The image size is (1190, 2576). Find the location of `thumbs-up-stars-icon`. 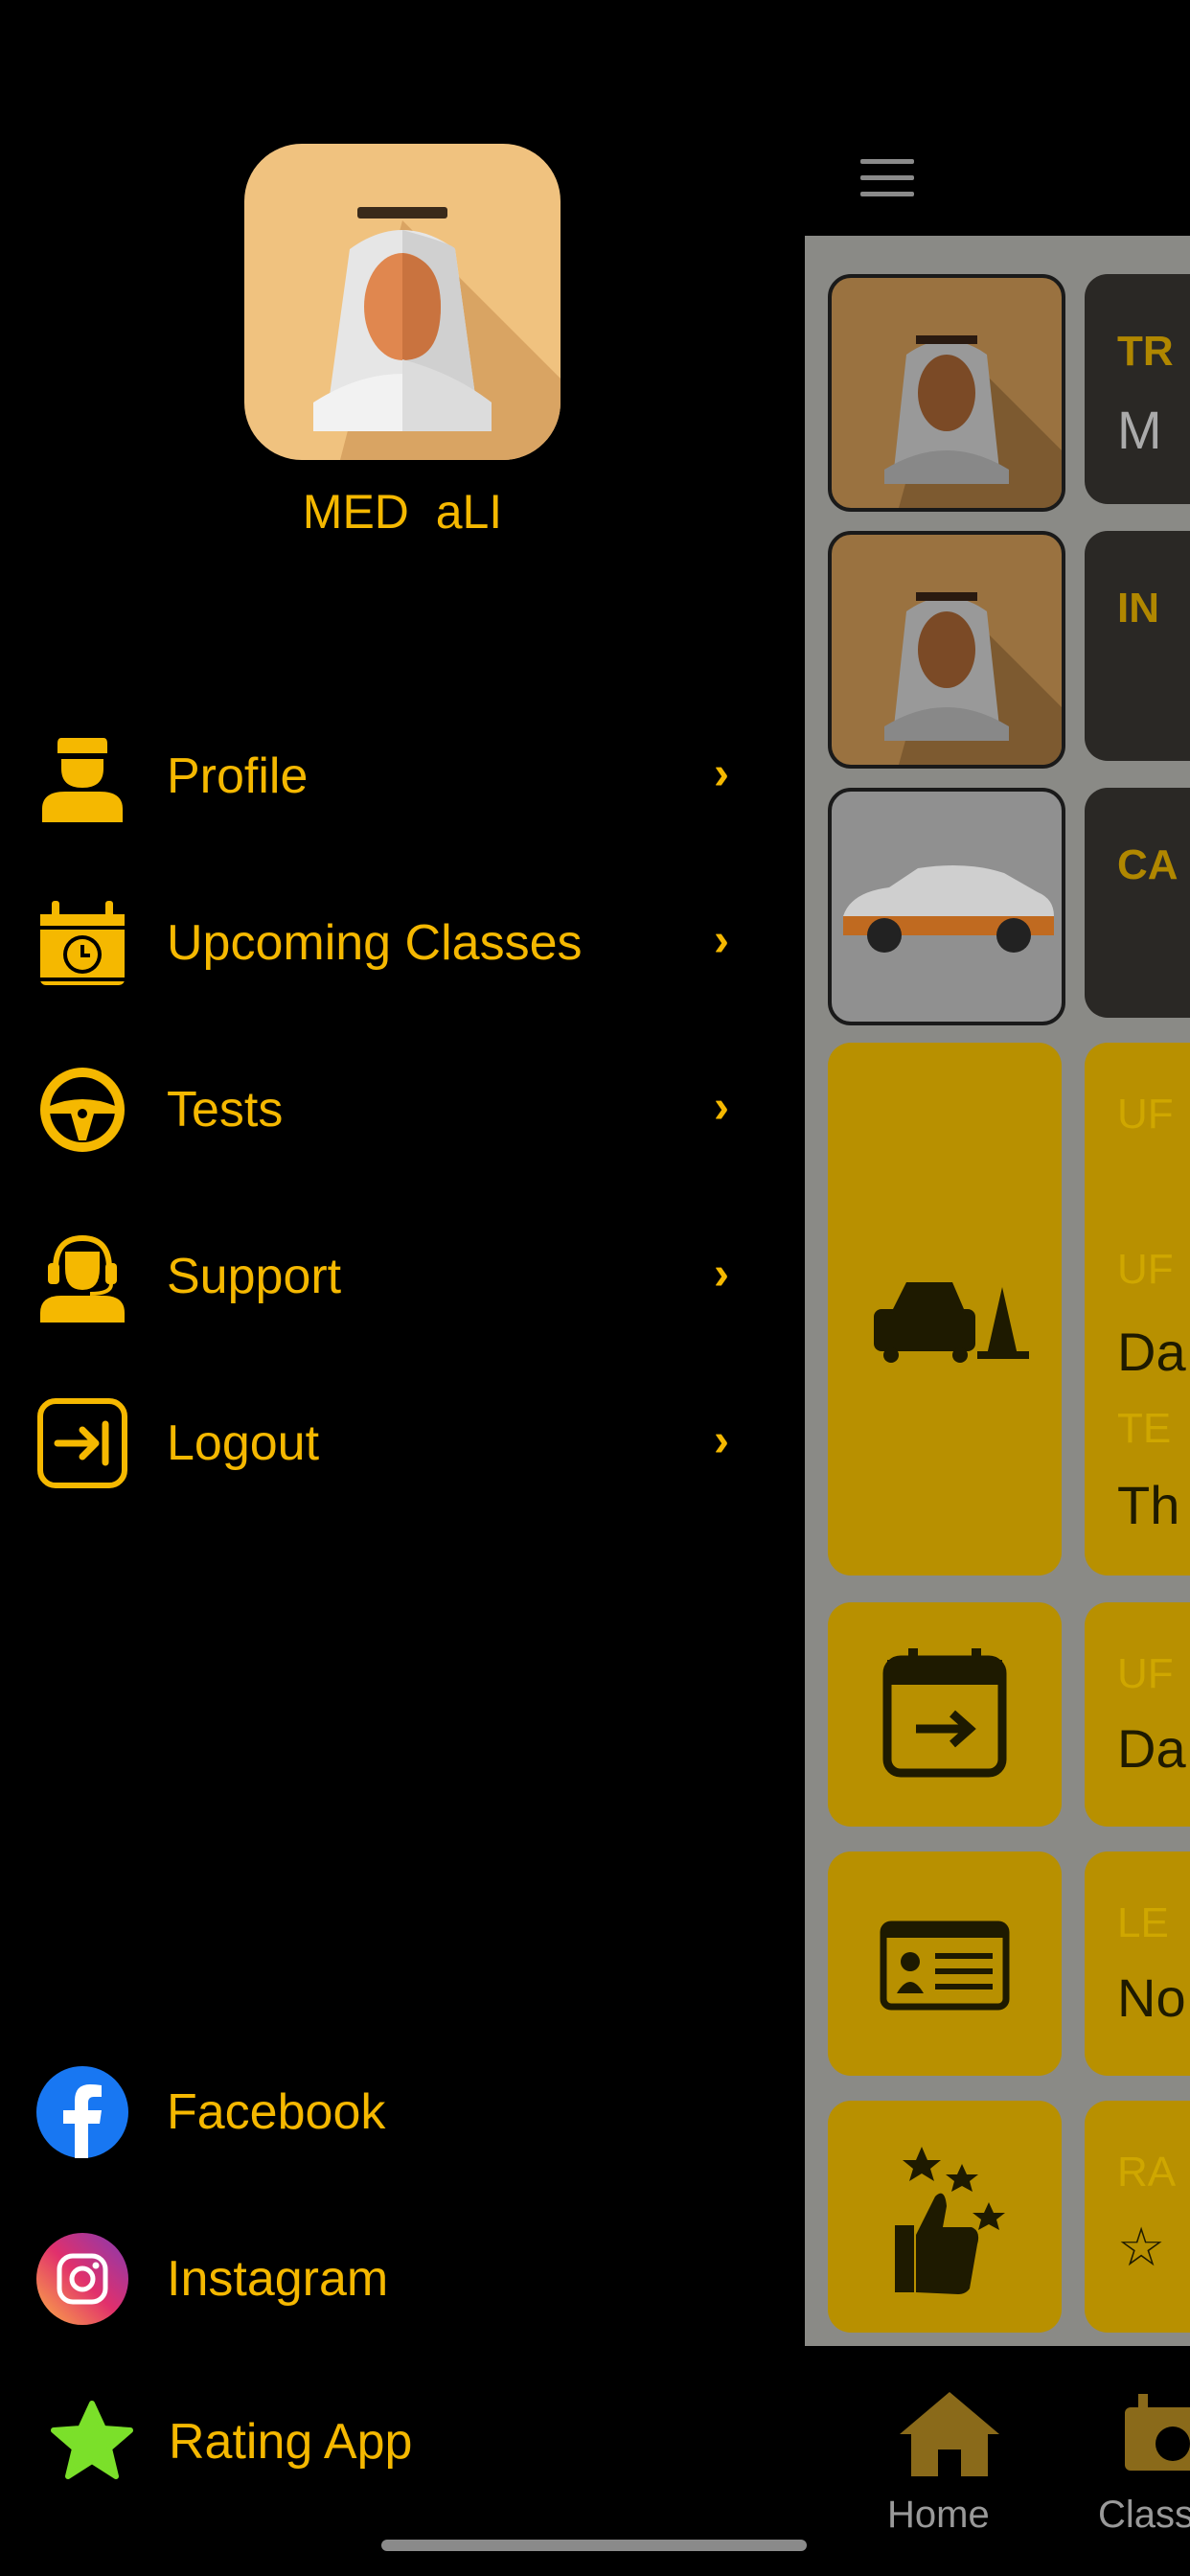

thumbs-up-stars-icon is located at coordinates (950, 2220).